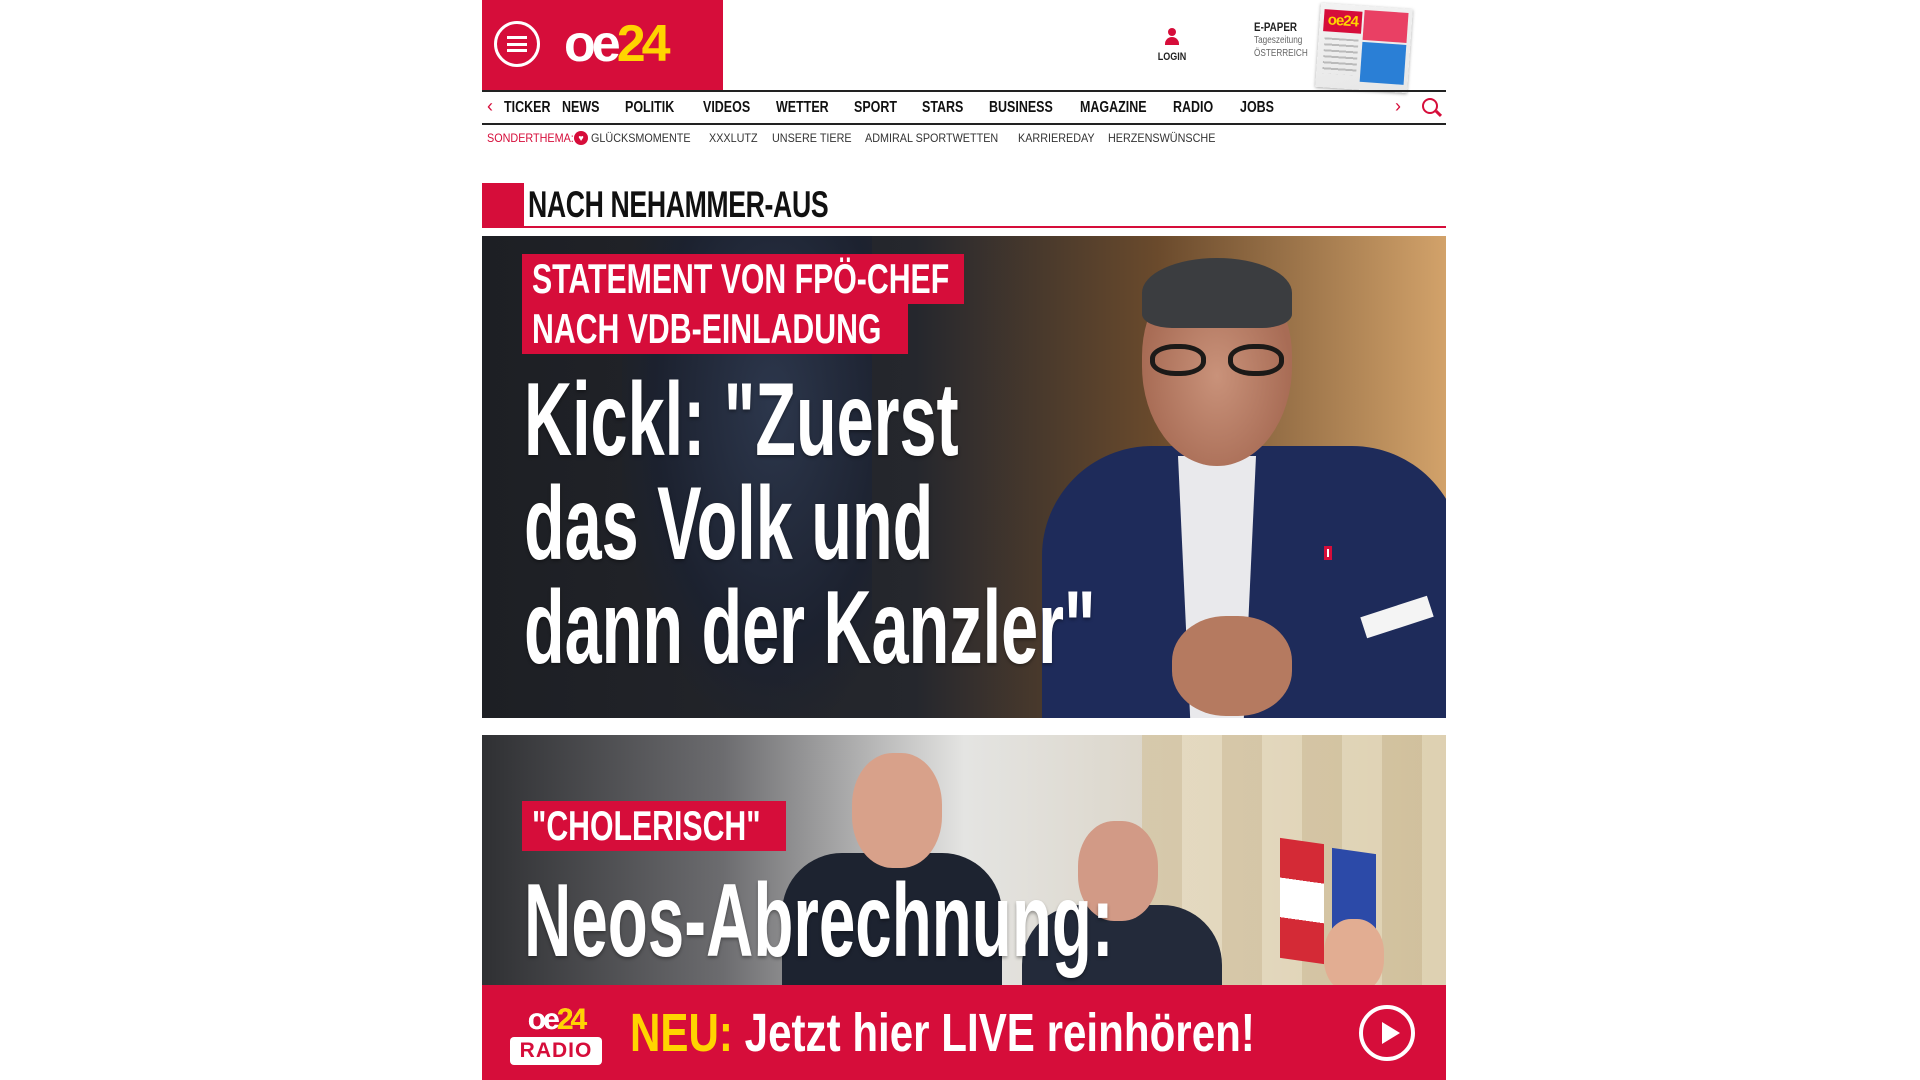 The width and height of the screenshot is (1920, 1080). Describe the element at coordinates (503, 204) in the screenshot. I see `section-accent-bar` at that location.